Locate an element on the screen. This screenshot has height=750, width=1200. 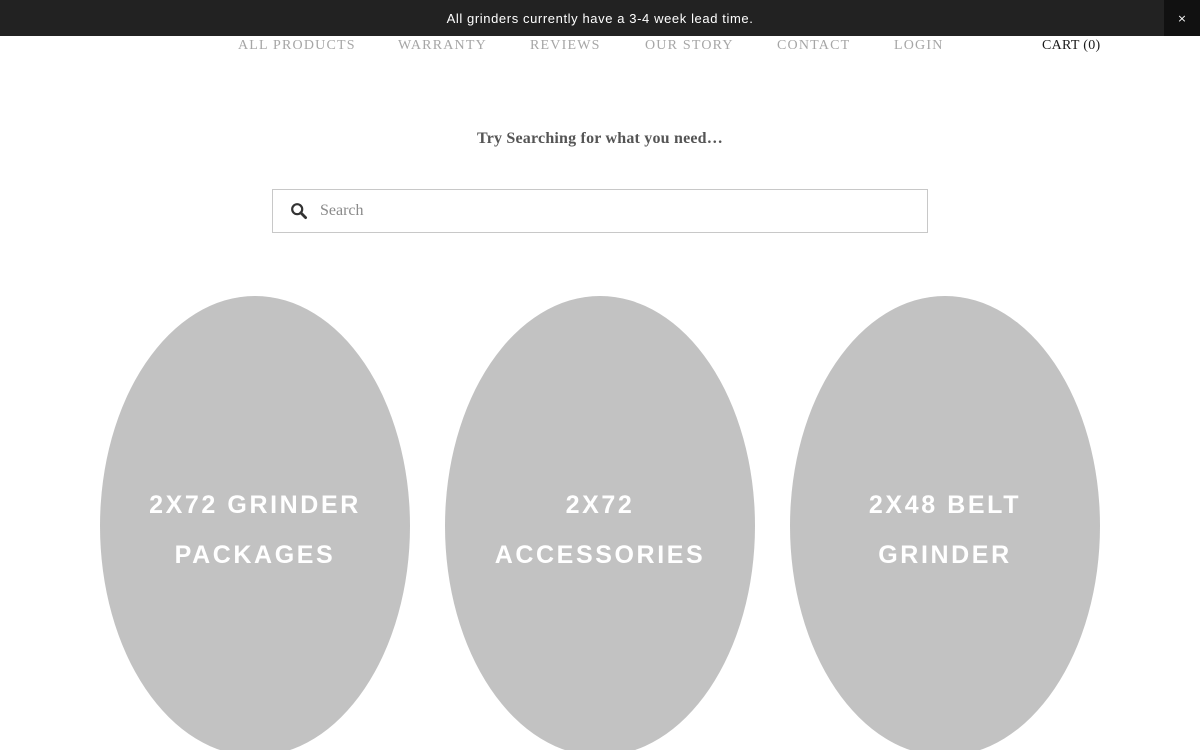
search-icon is located at coordinates (299, 211).